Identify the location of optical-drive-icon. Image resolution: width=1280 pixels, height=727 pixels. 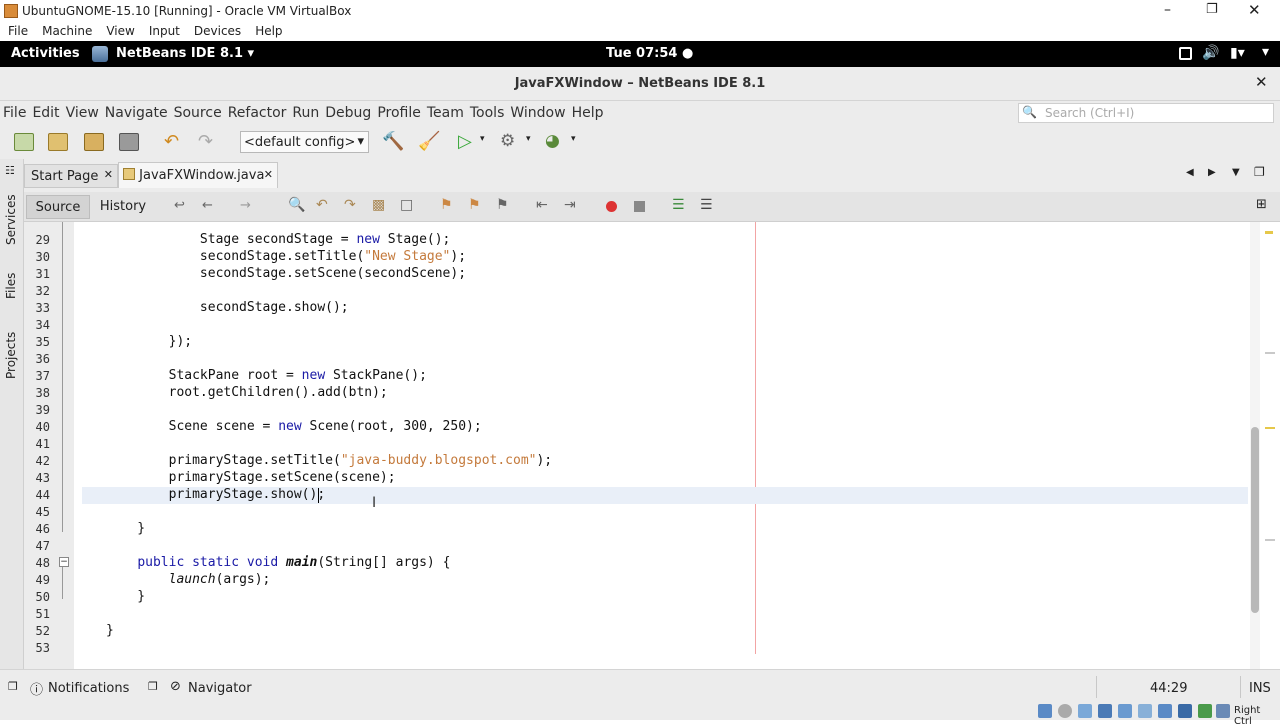
(1065, 711).